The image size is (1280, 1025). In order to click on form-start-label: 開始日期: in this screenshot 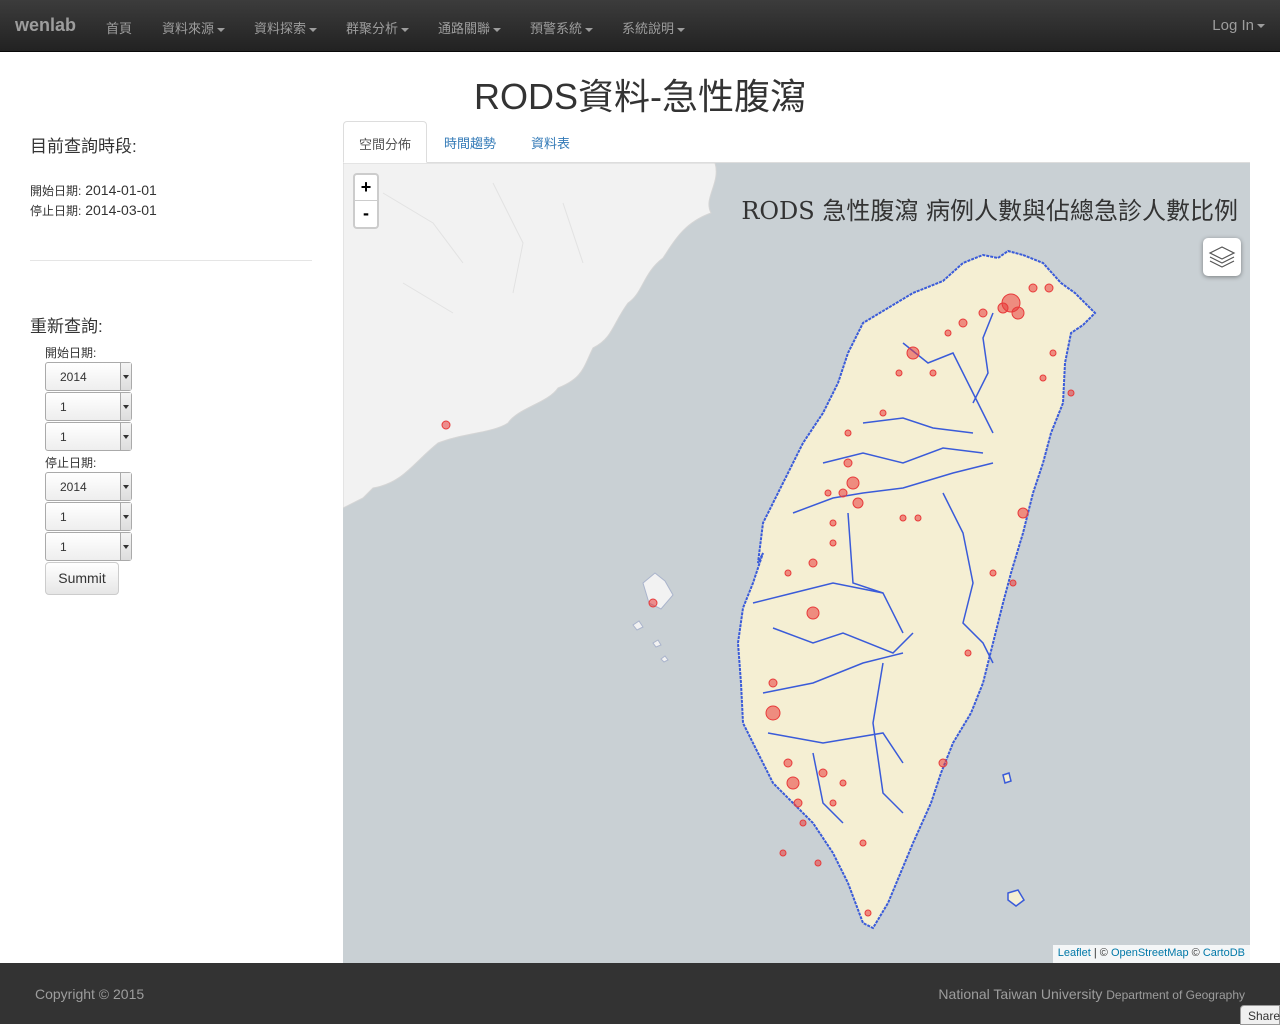, I will do `click(71, 353)`.